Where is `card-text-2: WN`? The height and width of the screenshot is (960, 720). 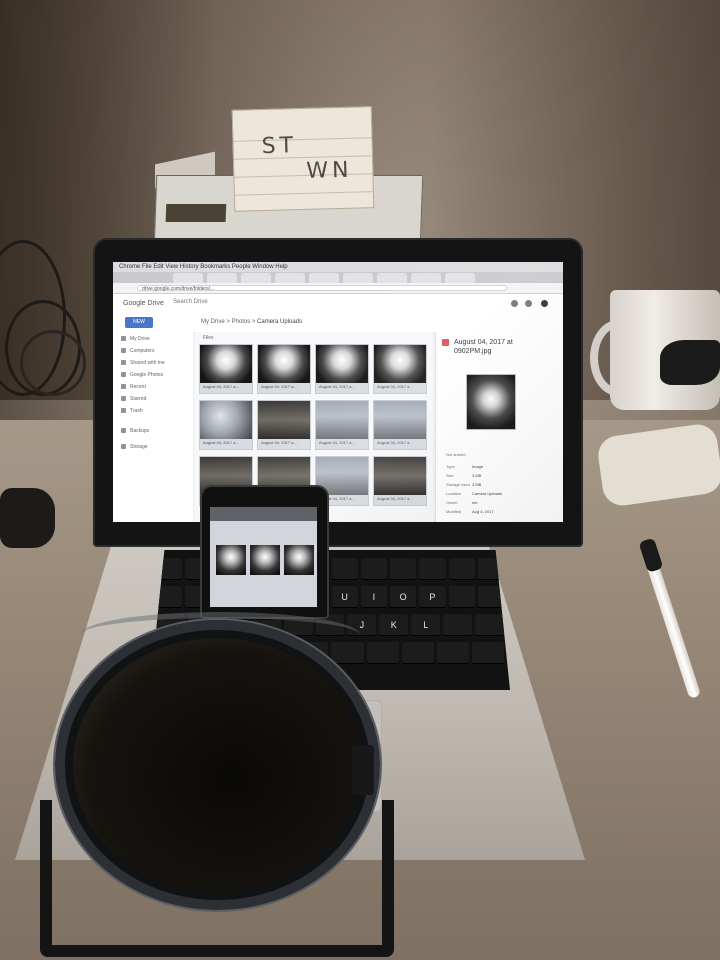
card-text-2: WN is located at coordinates (329, 170).